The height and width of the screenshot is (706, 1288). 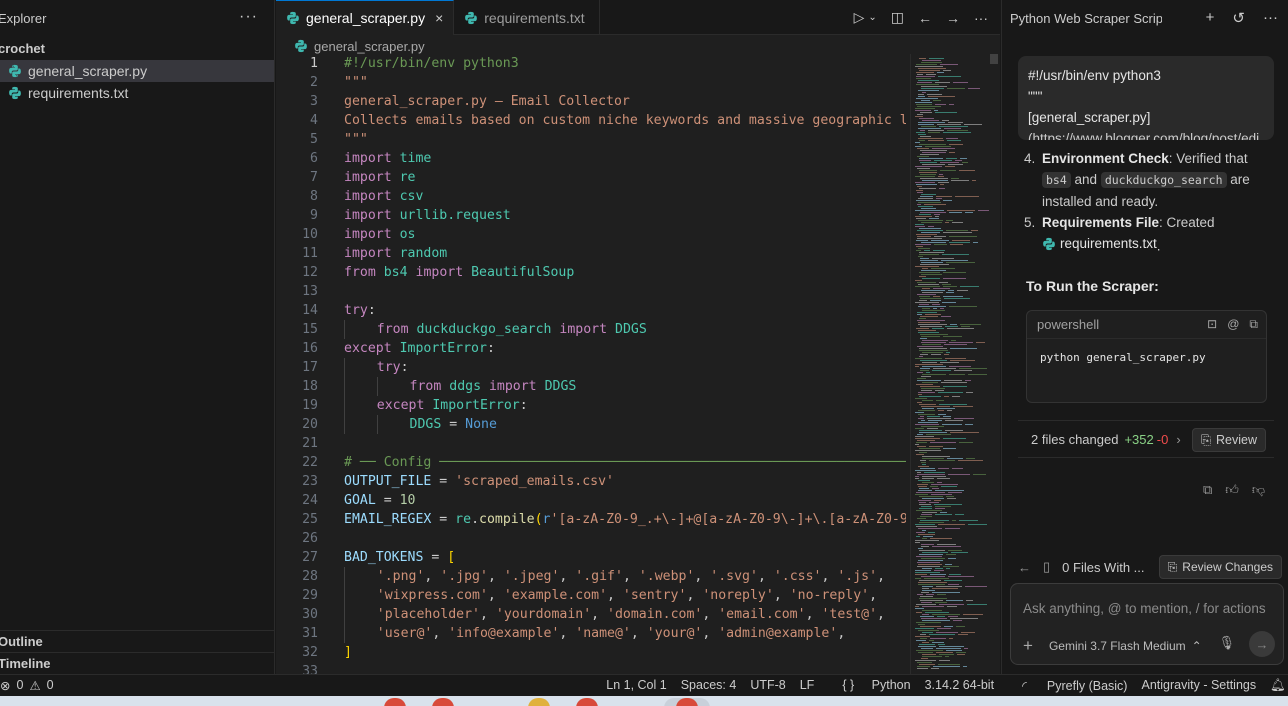 What do you see at coordinates (950, 364) in the screenshot?
I see `minimap` at bounding box center [950, 364].